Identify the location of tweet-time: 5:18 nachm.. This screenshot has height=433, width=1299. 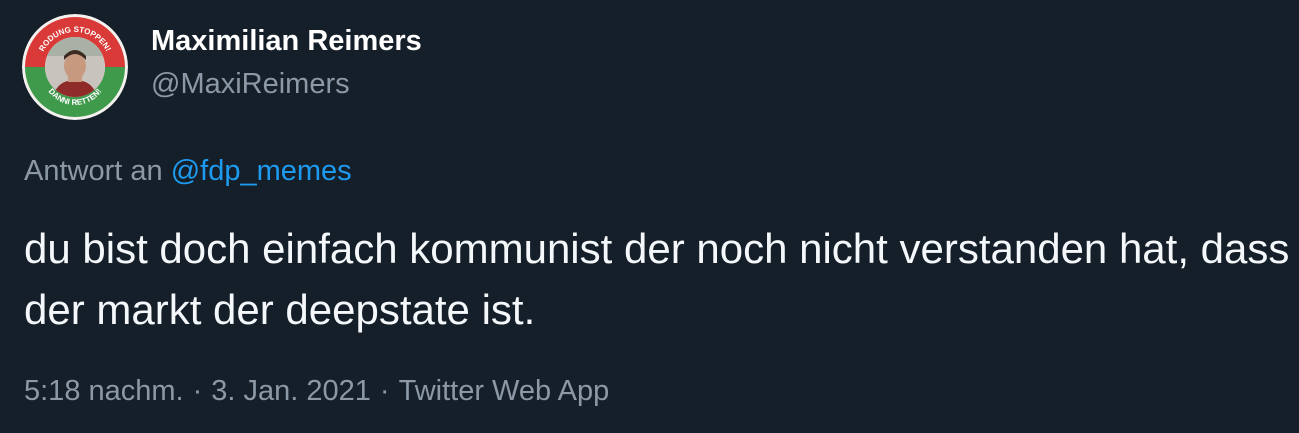
(104, 391).